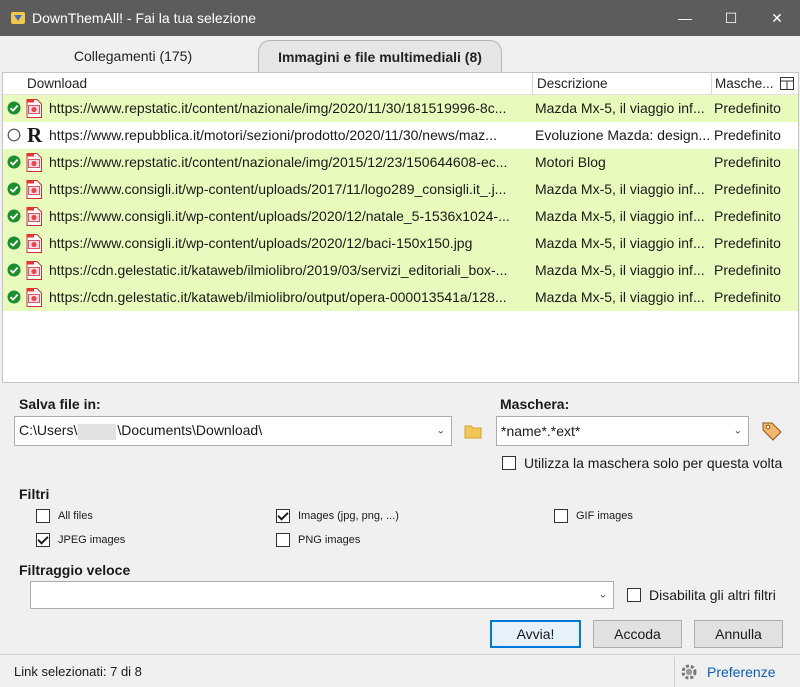 The height and width of the screenshot is (687, 800). I want to click on close-button: ✕, so click(777, 18).